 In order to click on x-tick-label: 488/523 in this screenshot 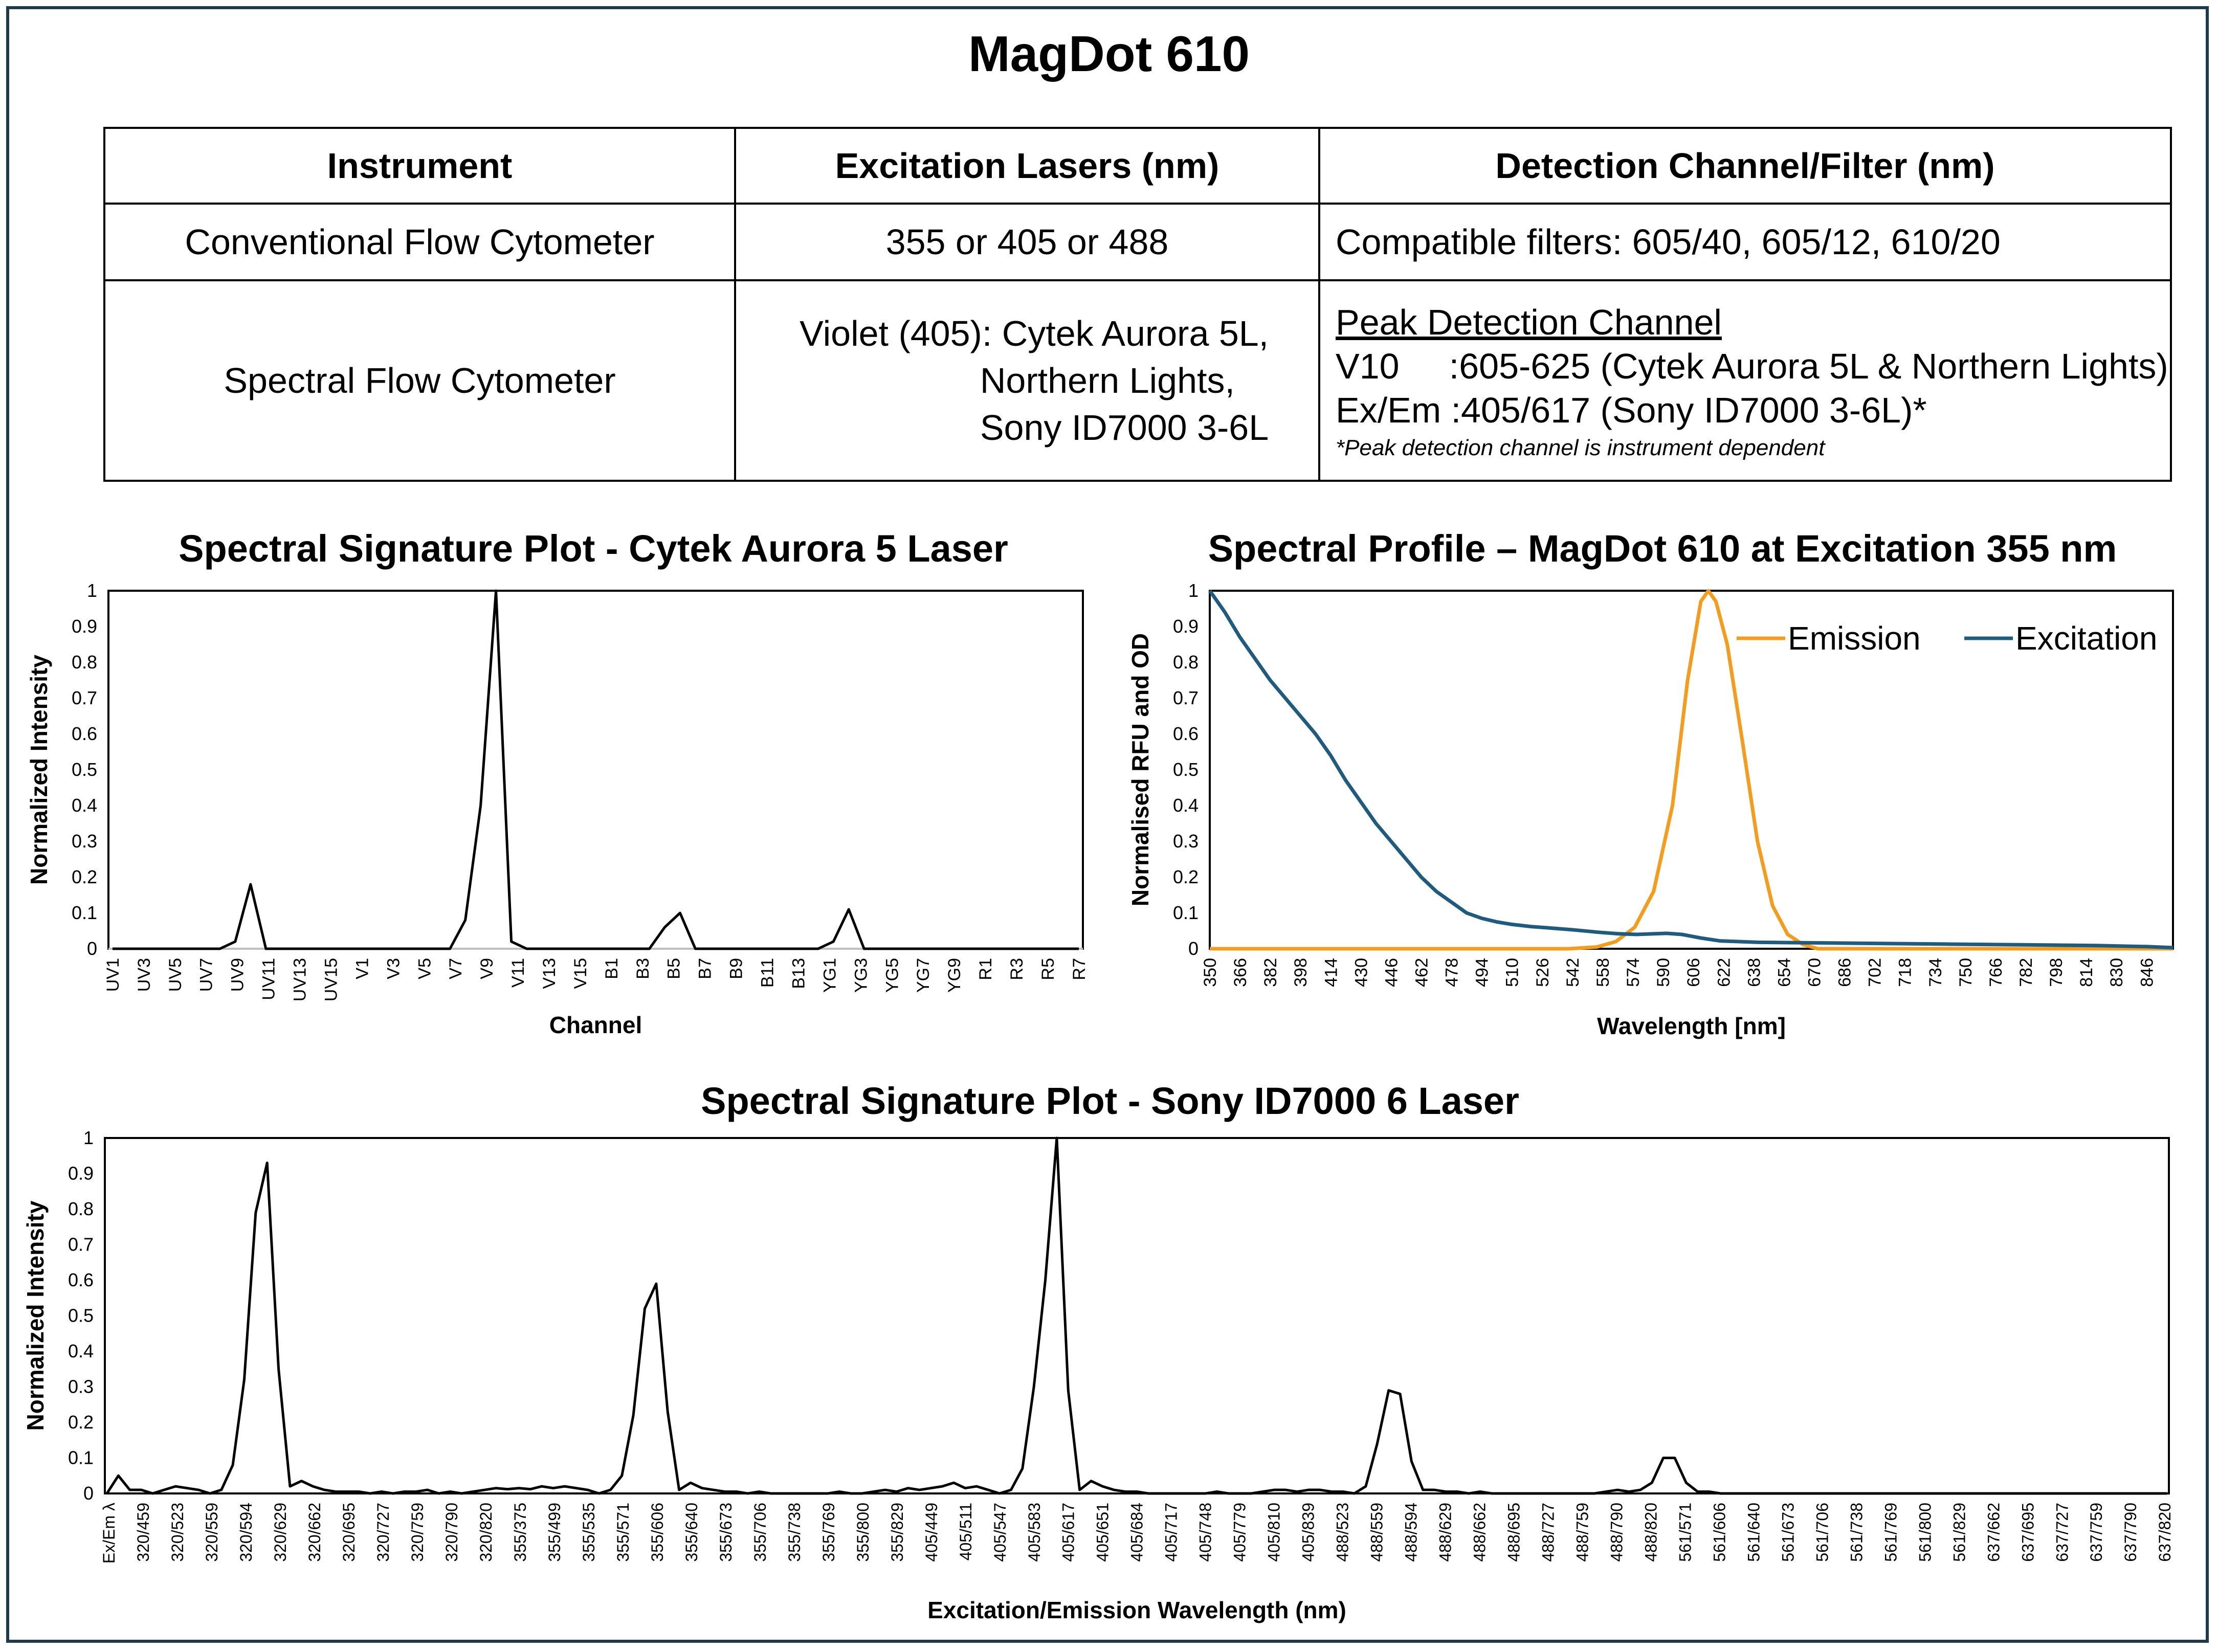, I will do `click(1343, 1532)`.